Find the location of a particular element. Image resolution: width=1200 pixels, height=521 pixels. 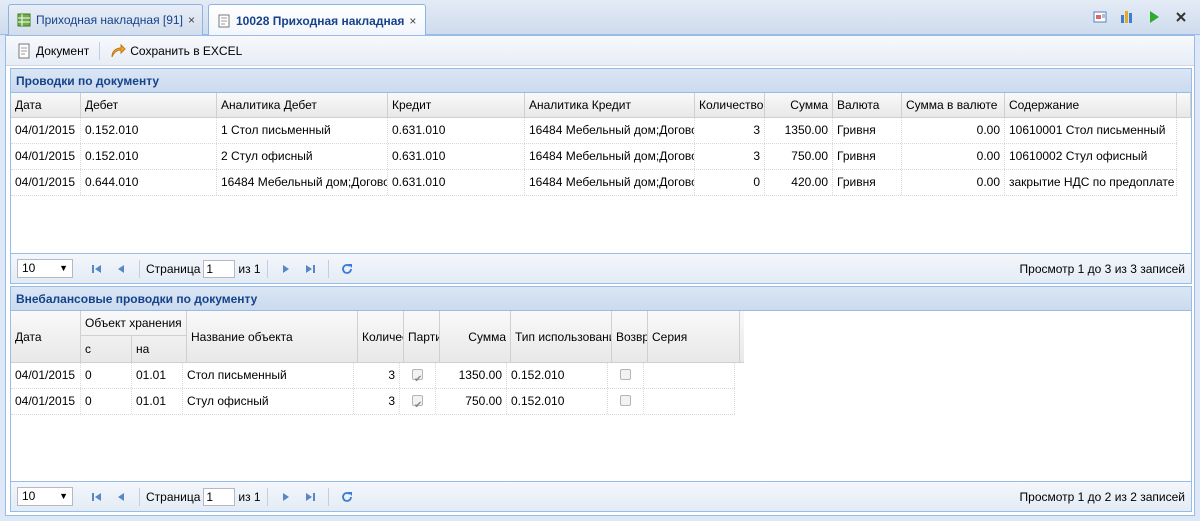

cell-currency-sum: 0.00 is located at coordinates (953, 130).